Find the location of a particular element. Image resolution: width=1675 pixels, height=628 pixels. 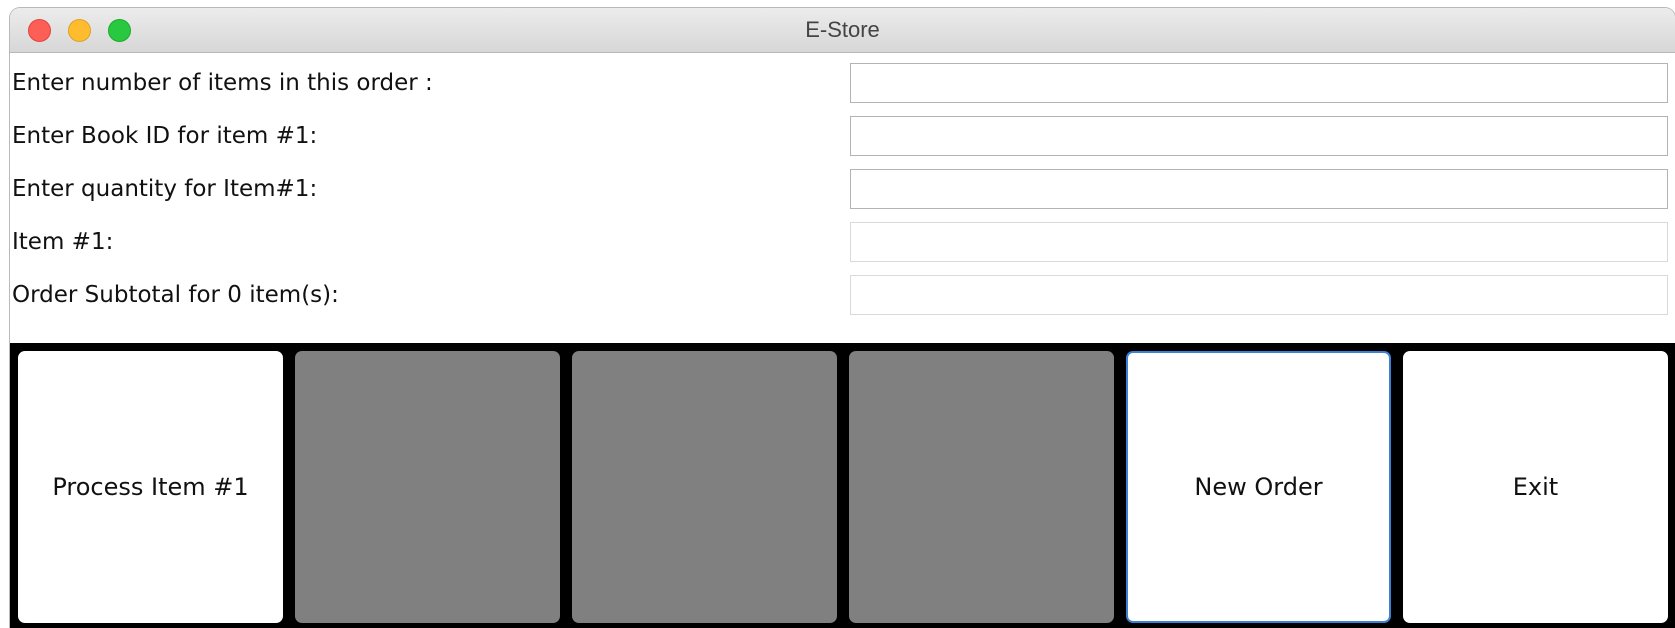

quantity-input is located at coordinates (1259, 189).